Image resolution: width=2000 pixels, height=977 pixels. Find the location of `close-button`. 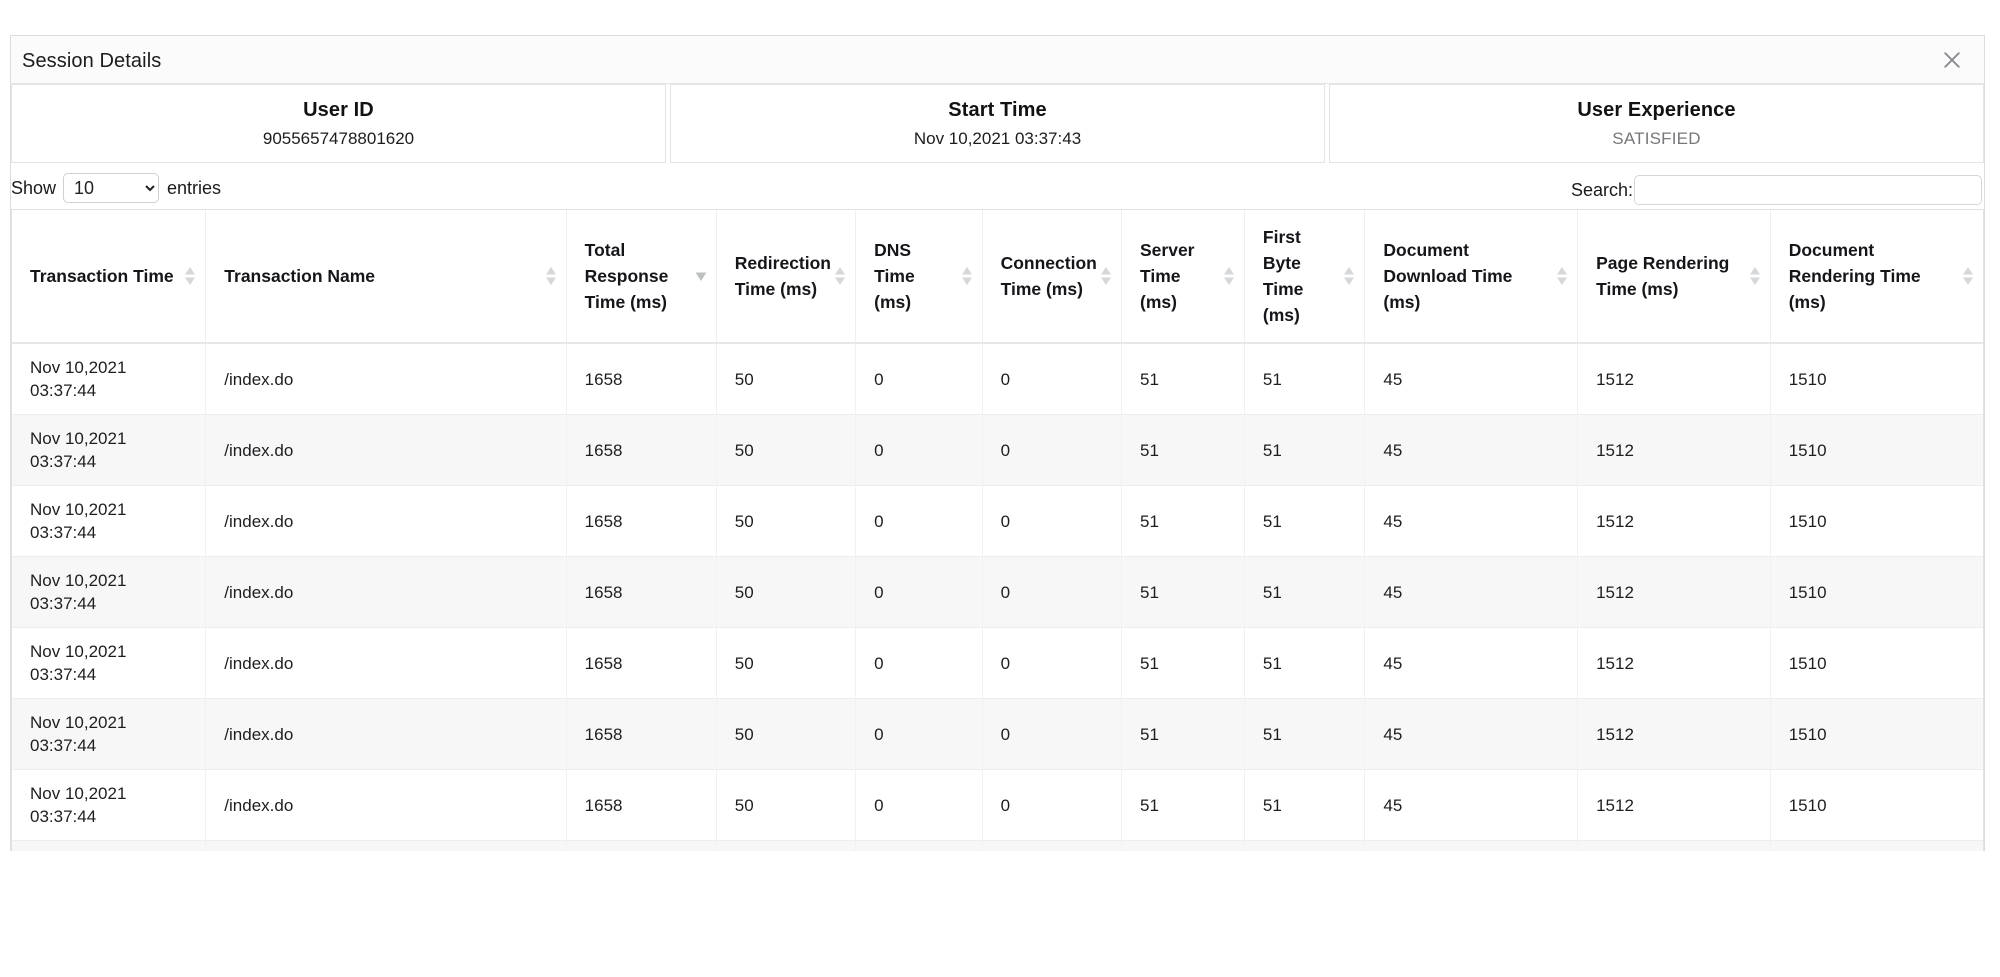

close-button is located at coordinates (1952, 60).